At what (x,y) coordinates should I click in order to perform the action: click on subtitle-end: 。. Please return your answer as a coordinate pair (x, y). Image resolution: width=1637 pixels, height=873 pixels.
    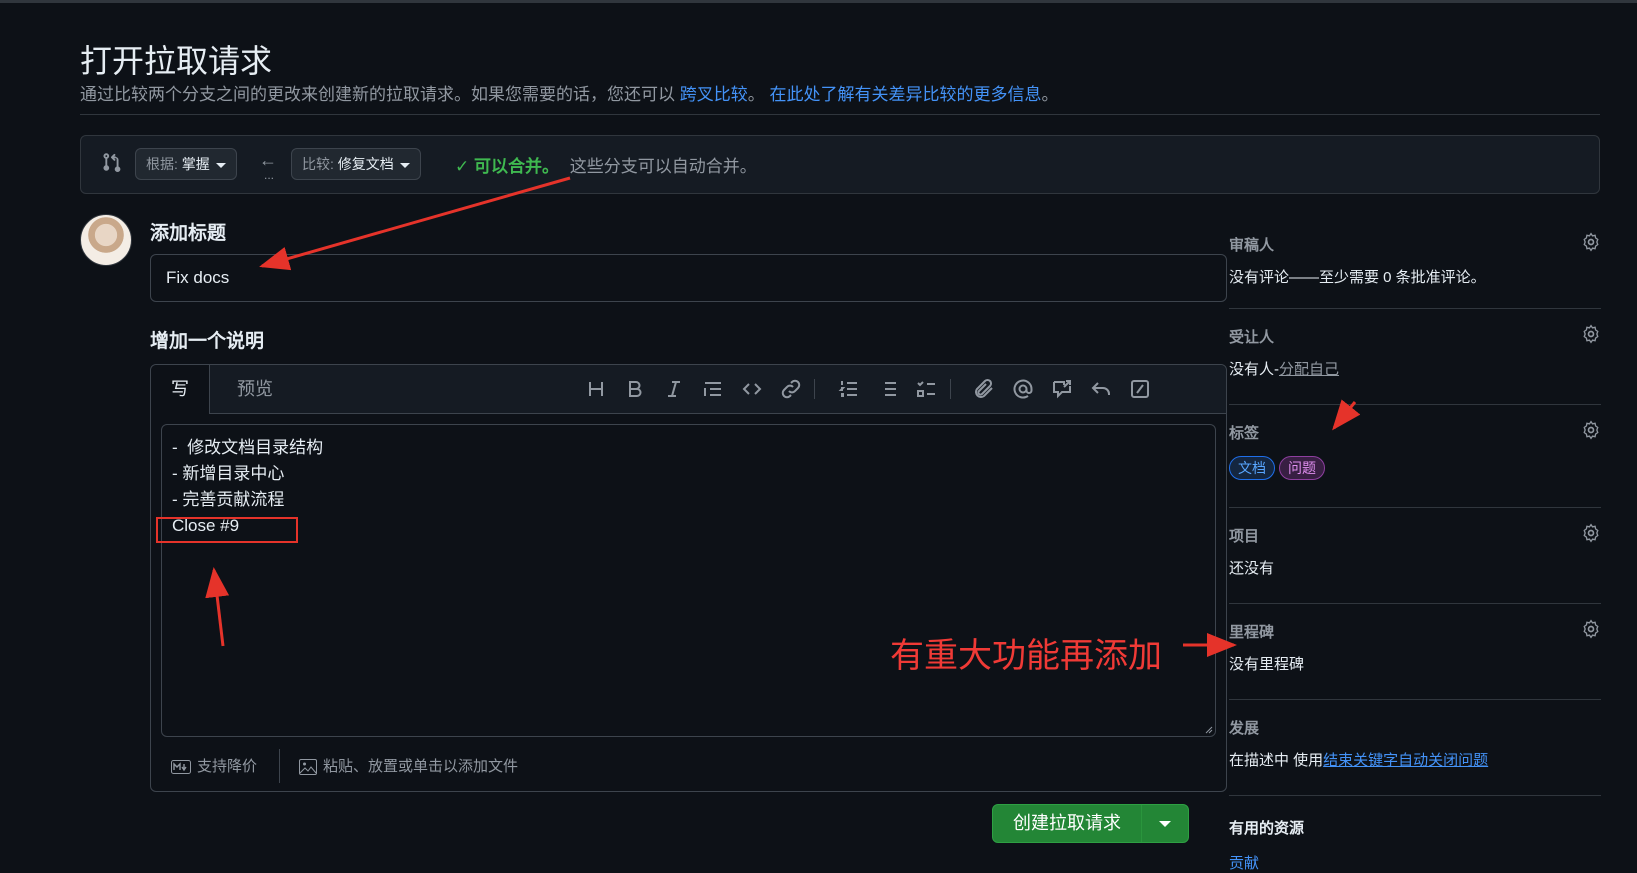
    Looking at the image, I should click on (1050, 94).